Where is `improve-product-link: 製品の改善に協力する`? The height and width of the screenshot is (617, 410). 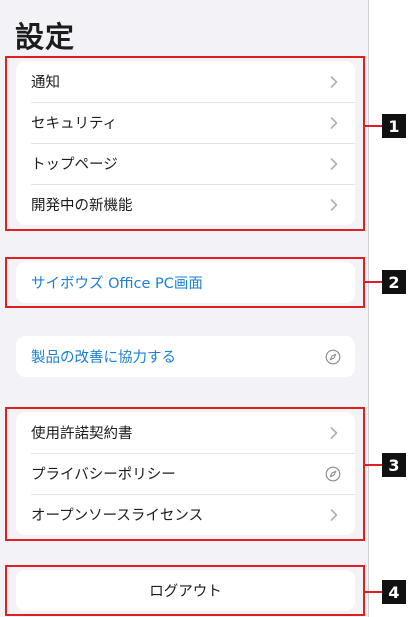
improve-product-link: 製品の改善に協力する is located at coordinates (185, 356).